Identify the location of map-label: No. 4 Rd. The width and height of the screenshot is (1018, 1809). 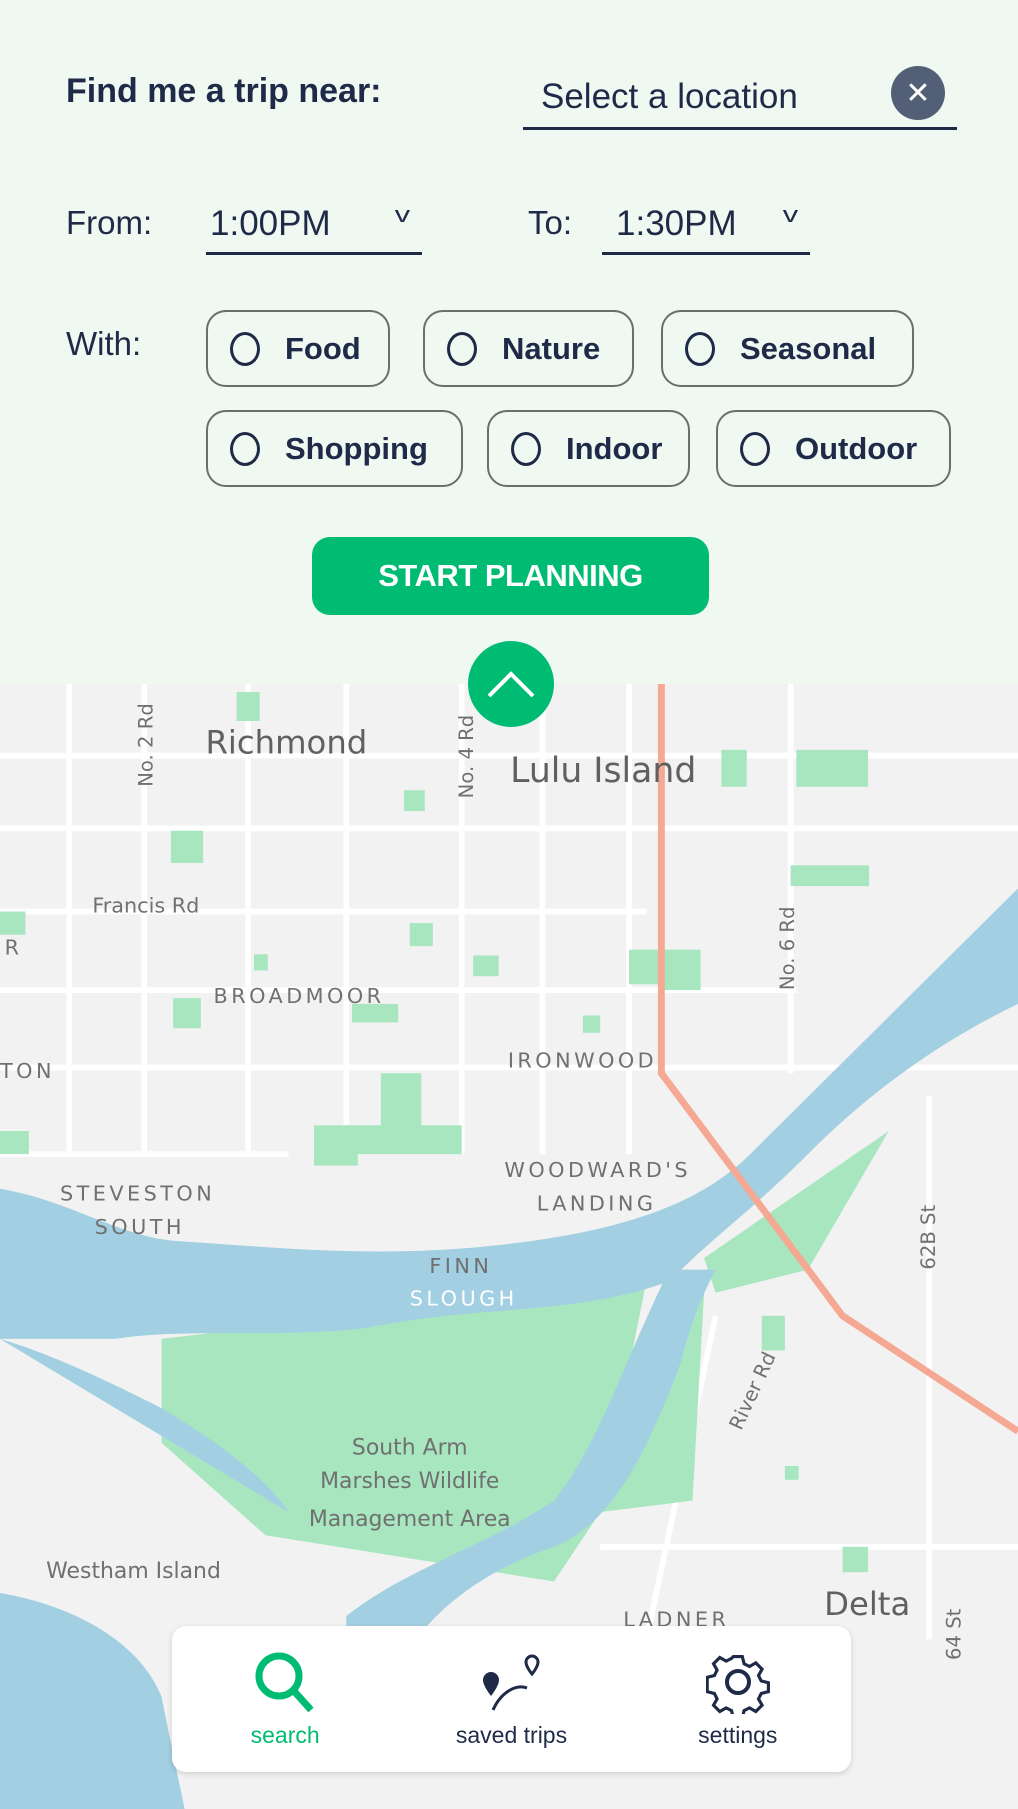
(466, 757).